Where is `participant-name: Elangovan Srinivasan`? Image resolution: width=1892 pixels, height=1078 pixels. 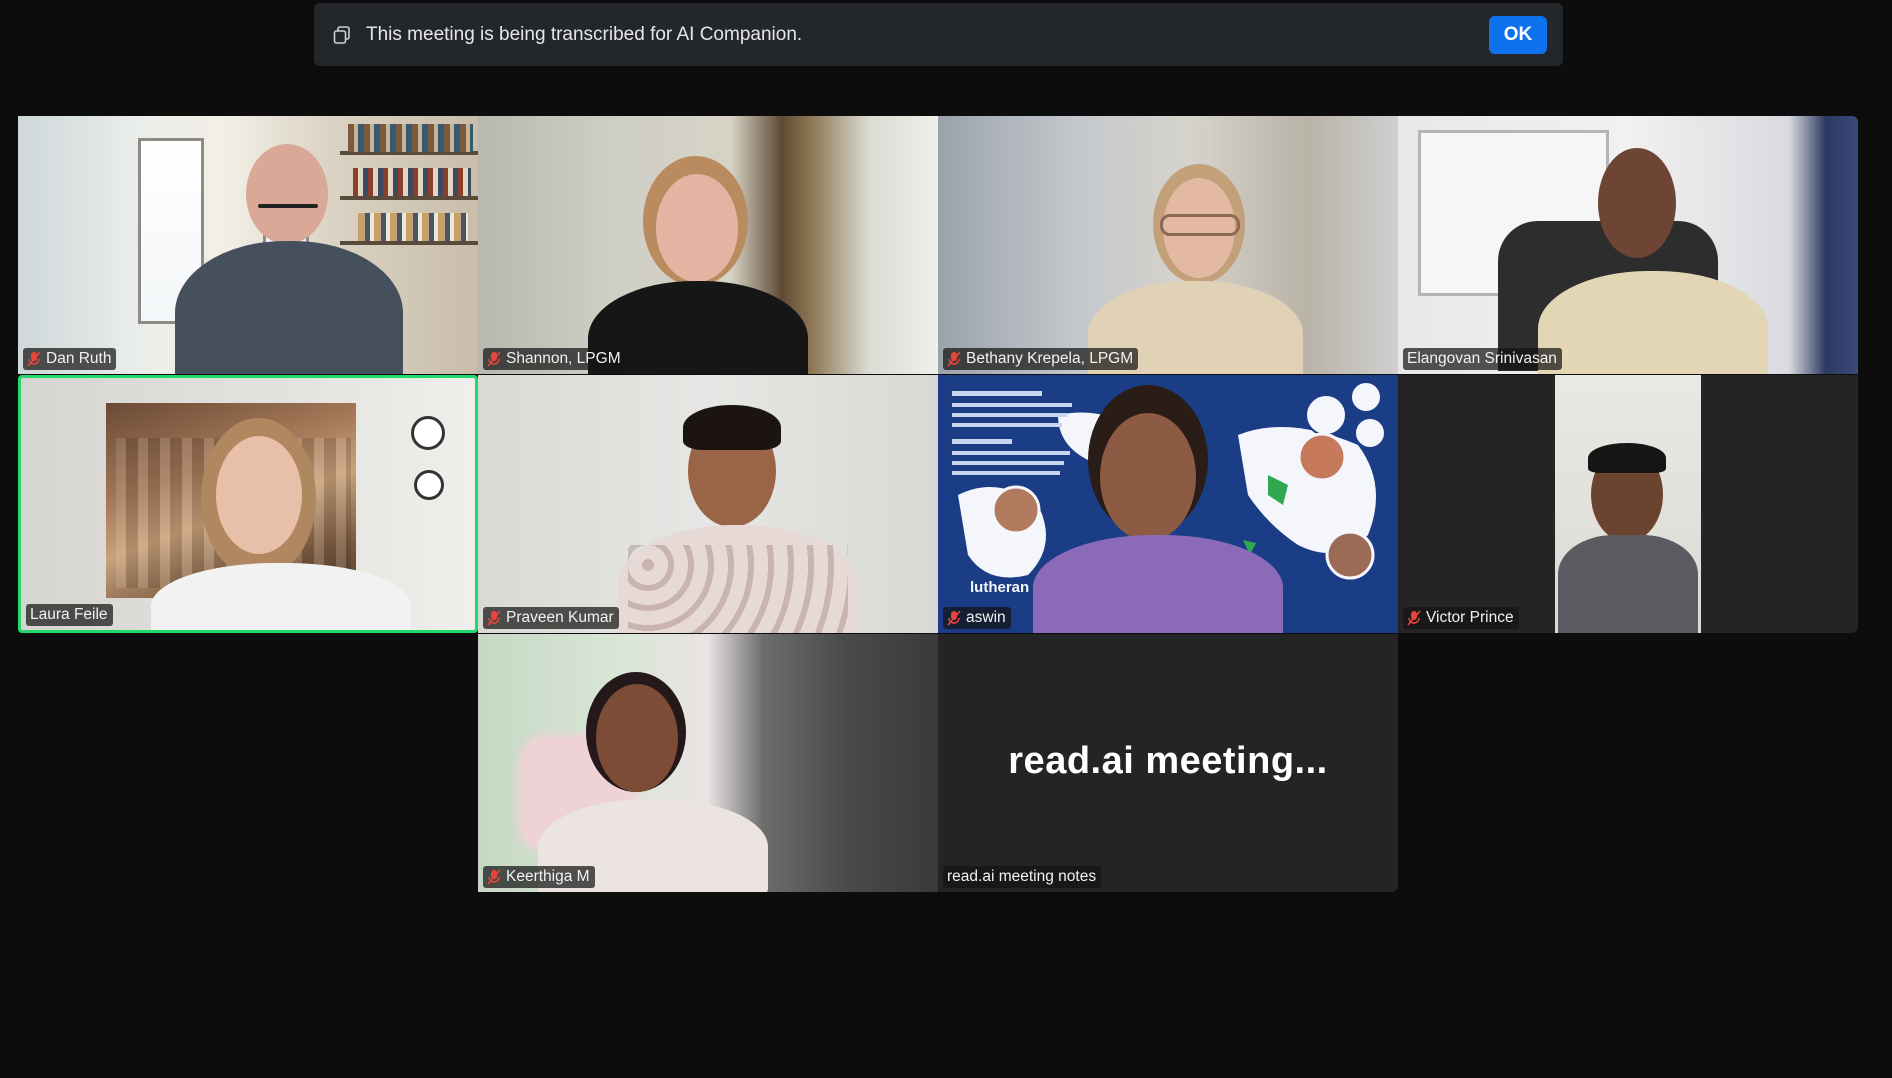
participant-name: Elangovan Srinivasan is located at coordinates (1482, 358).